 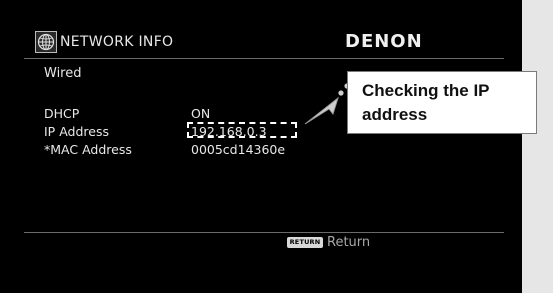 I want to click on callout-box: Checking the IP address, so click(x=442, y=102).